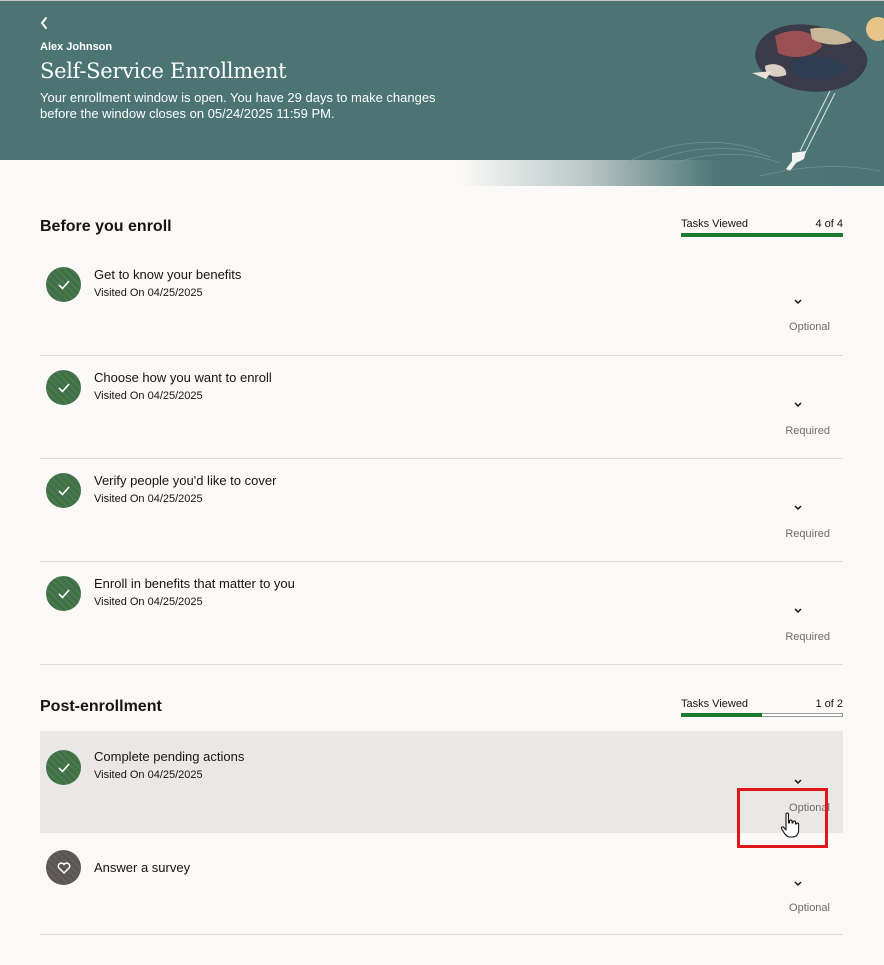 This screenshot has height=965, width=884. What do you see at coordinates (183, 377) in the screenshot?
I see `task-title: Choose how you want to enroll` at bounding box center [183, 377].